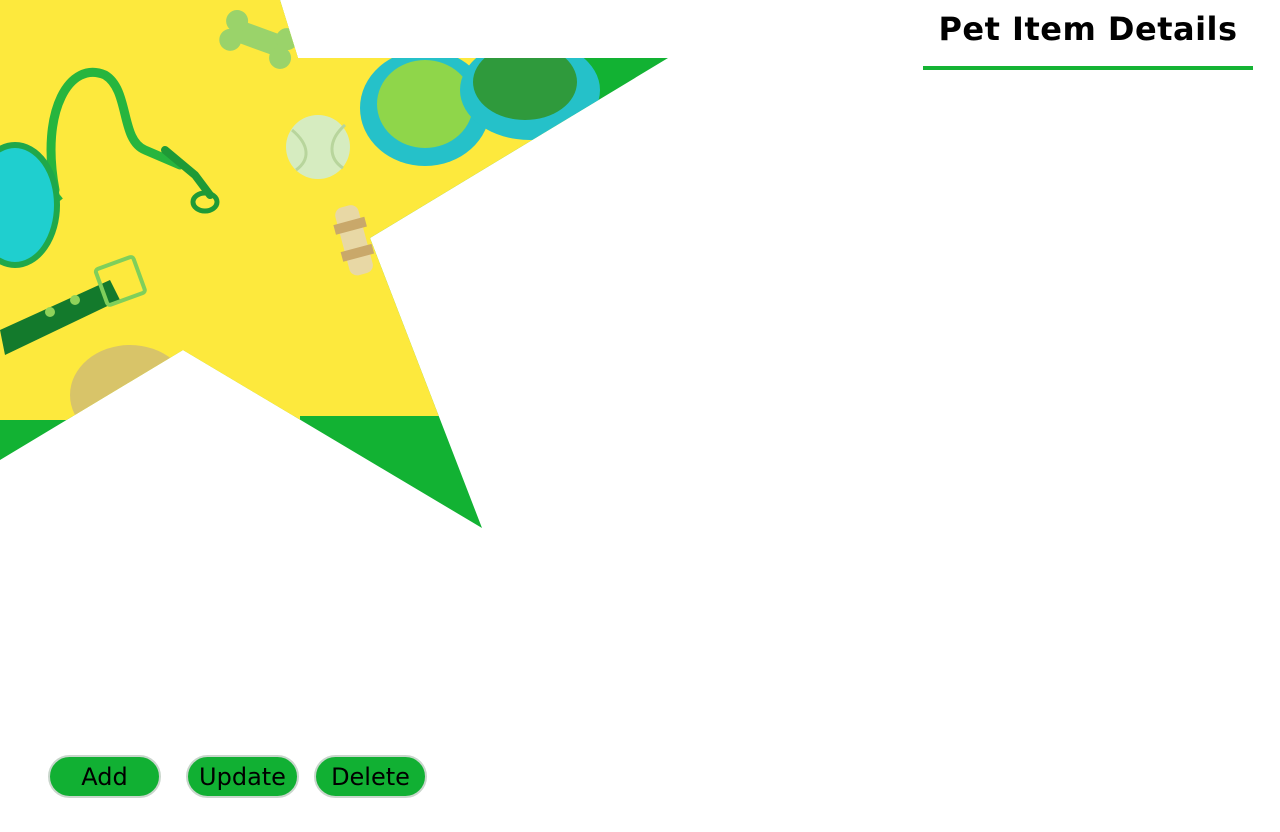 This screenshot has width=1280, height=832. I want to click on add-button: Add, so click(104, 776).